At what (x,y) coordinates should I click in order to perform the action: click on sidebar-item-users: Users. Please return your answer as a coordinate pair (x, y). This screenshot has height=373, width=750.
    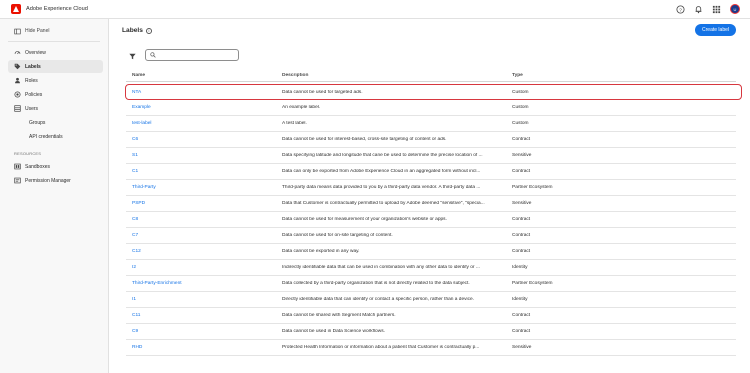
    Looking at the image, I should click on (55, 108).